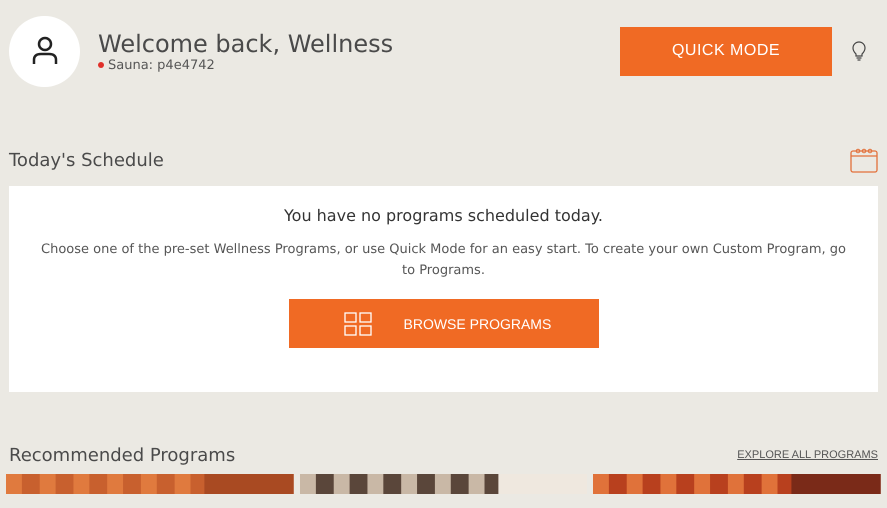 The image size is (887, 508). I want to click on quick-mode-button: QUICK MODE, so click(726, 51).